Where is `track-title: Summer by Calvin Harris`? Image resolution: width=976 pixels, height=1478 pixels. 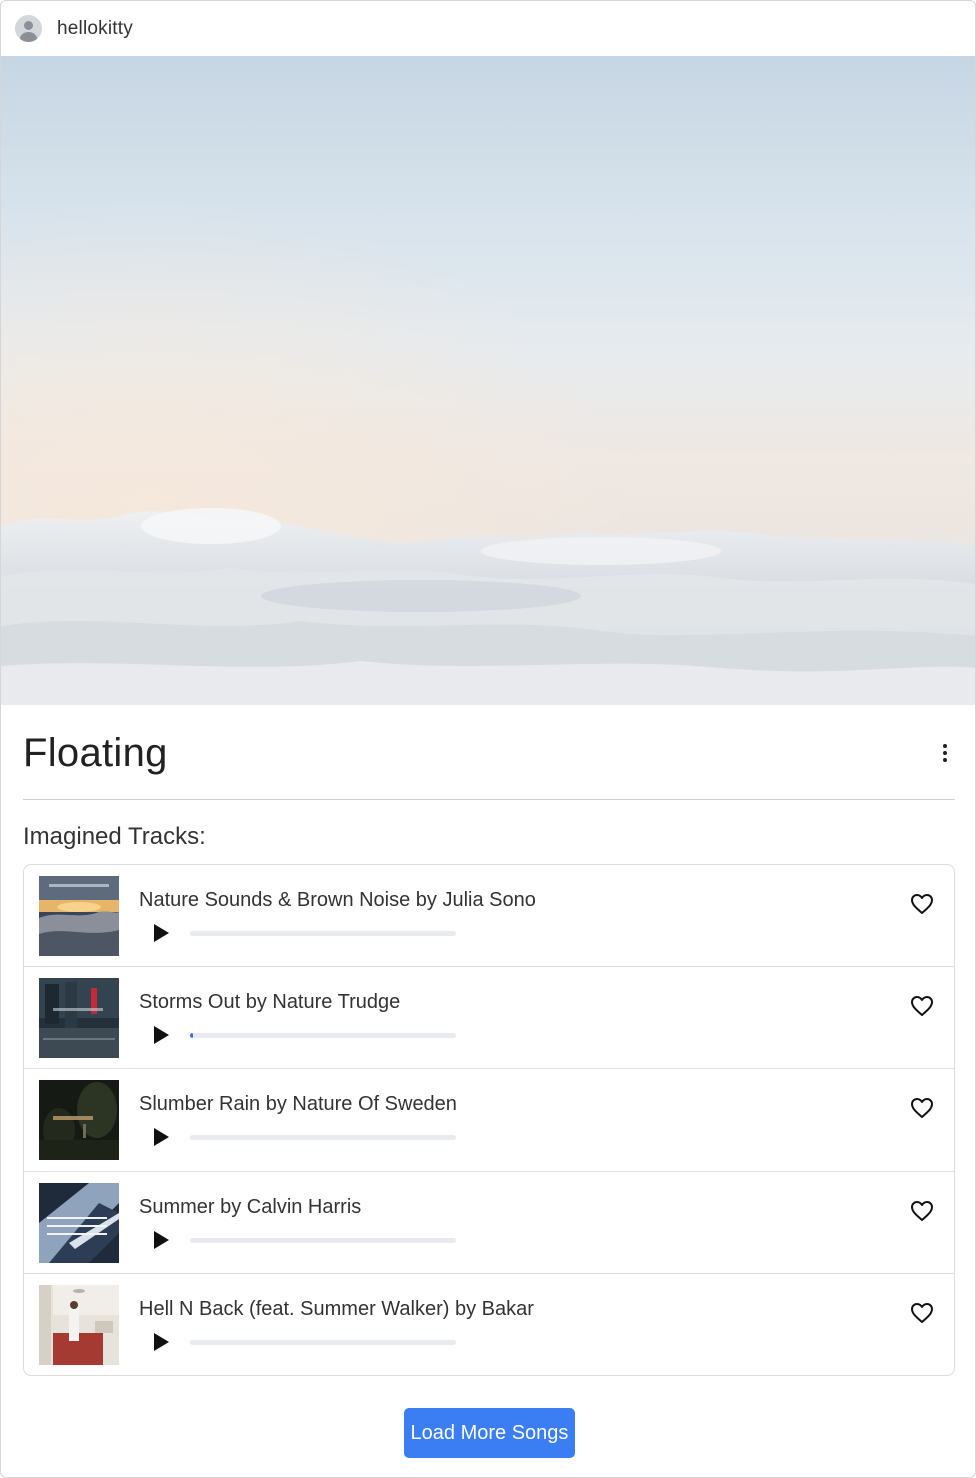 track-title: Summer by Calvin Harris is located at coordinates (250, 1206).